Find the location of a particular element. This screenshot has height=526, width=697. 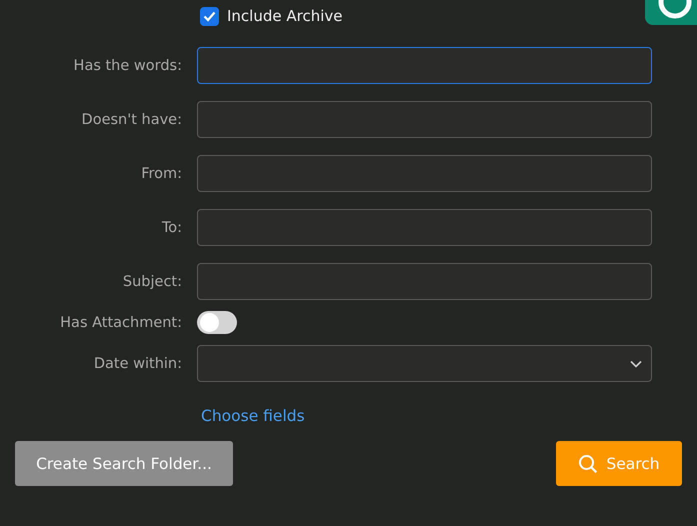

checkbox-label: Include Archive is located at coordinates (284, 16).